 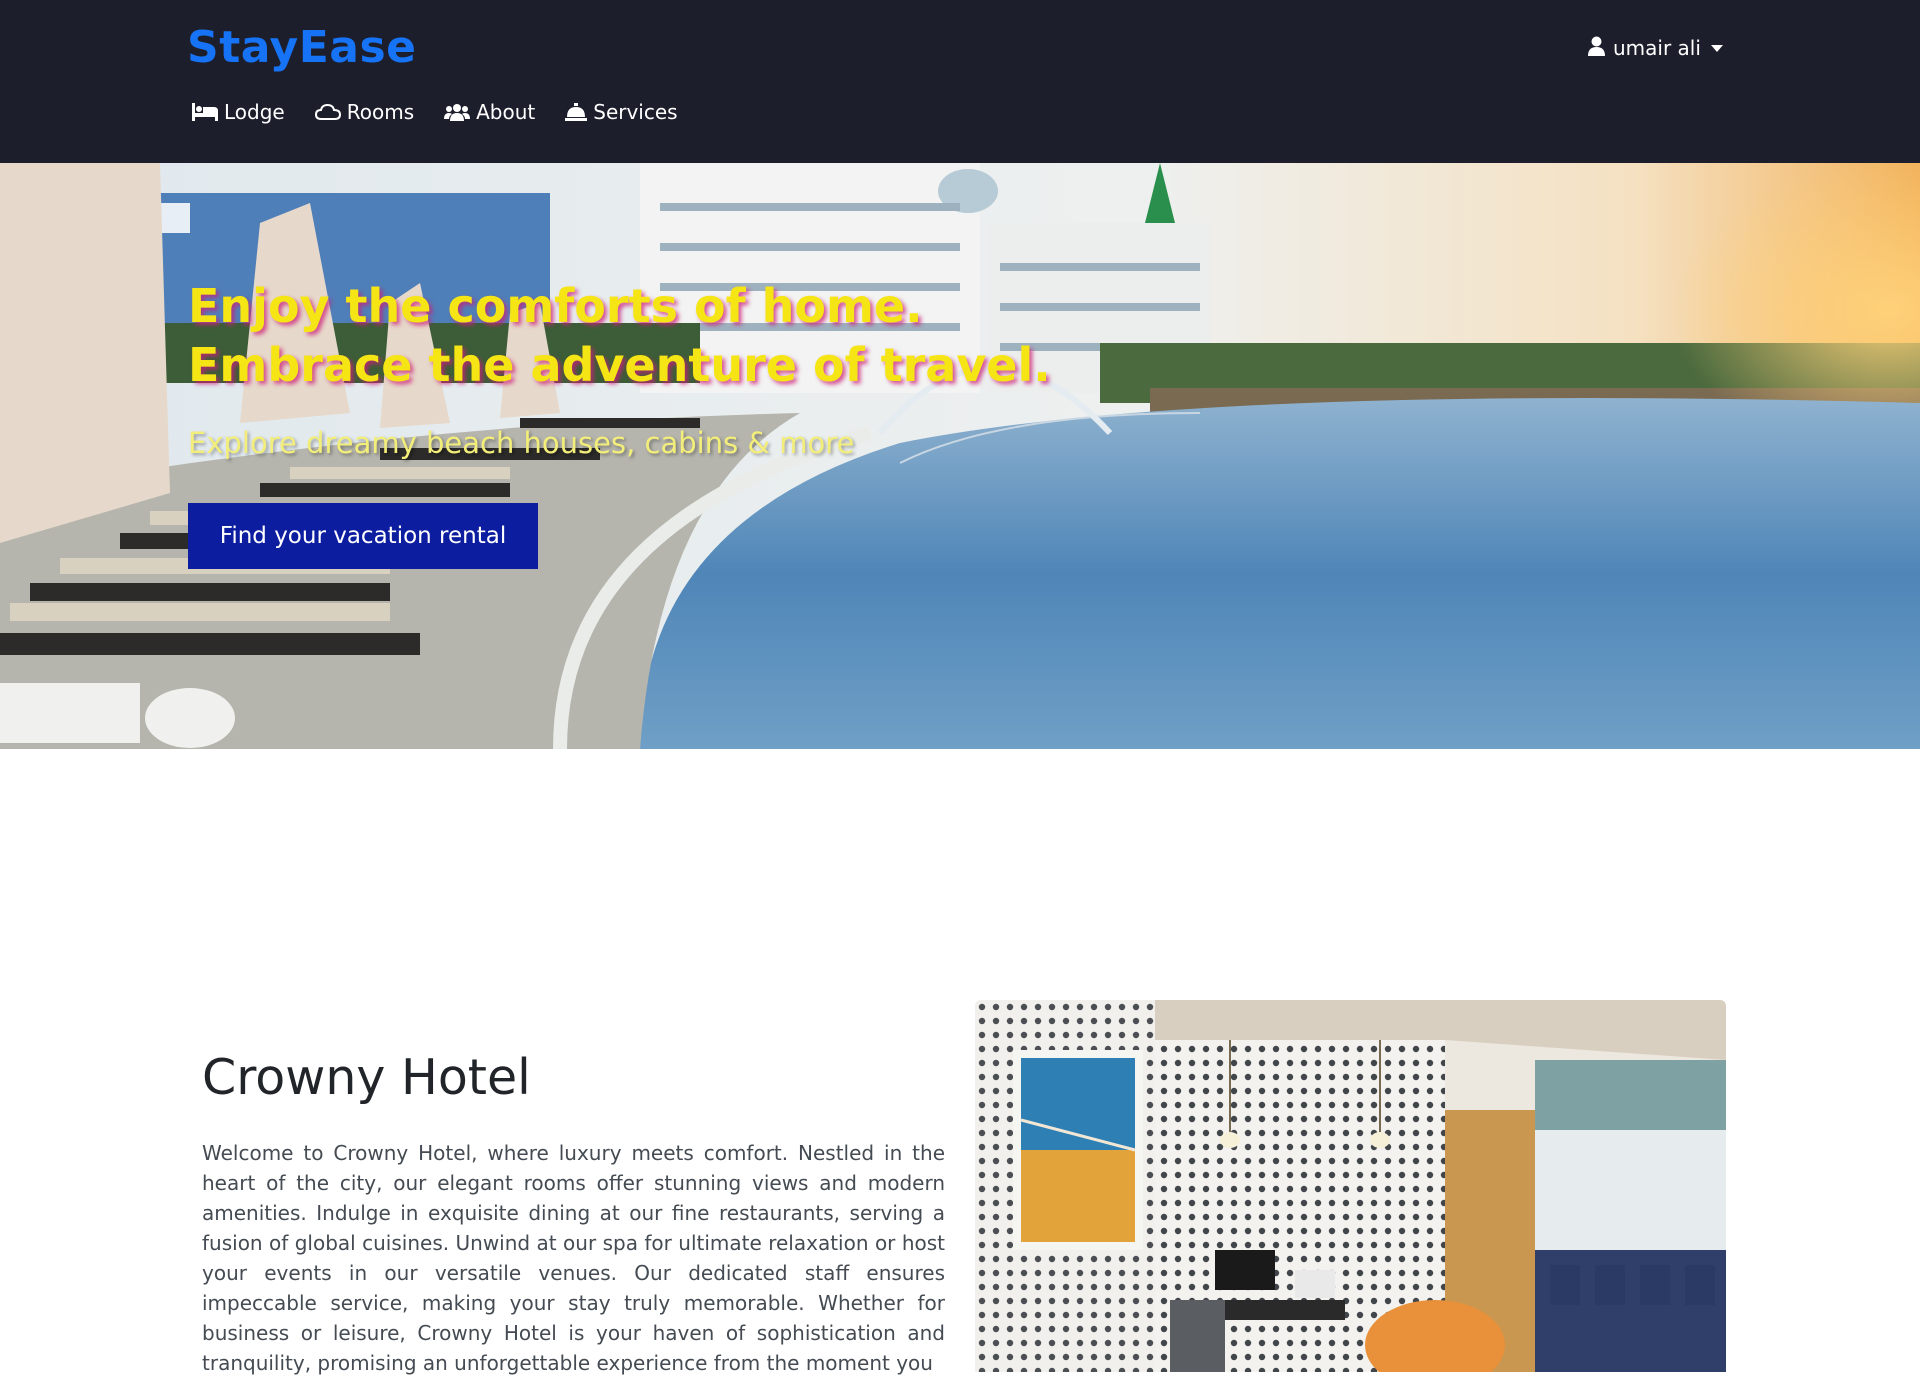 I want to click on find-vacation-rental-button: Find your vacation rental, so click(x=363, y=536).